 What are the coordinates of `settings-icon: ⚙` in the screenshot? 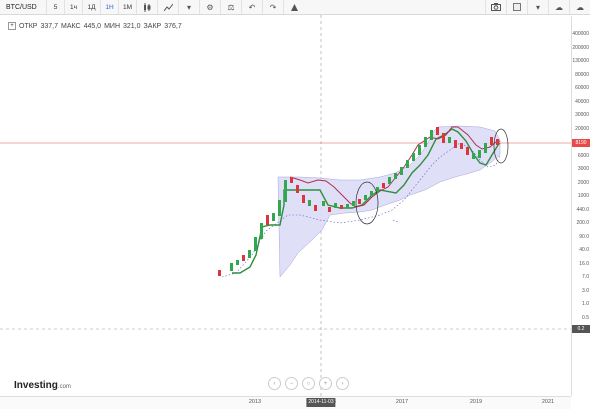 It's located at (209, 7).